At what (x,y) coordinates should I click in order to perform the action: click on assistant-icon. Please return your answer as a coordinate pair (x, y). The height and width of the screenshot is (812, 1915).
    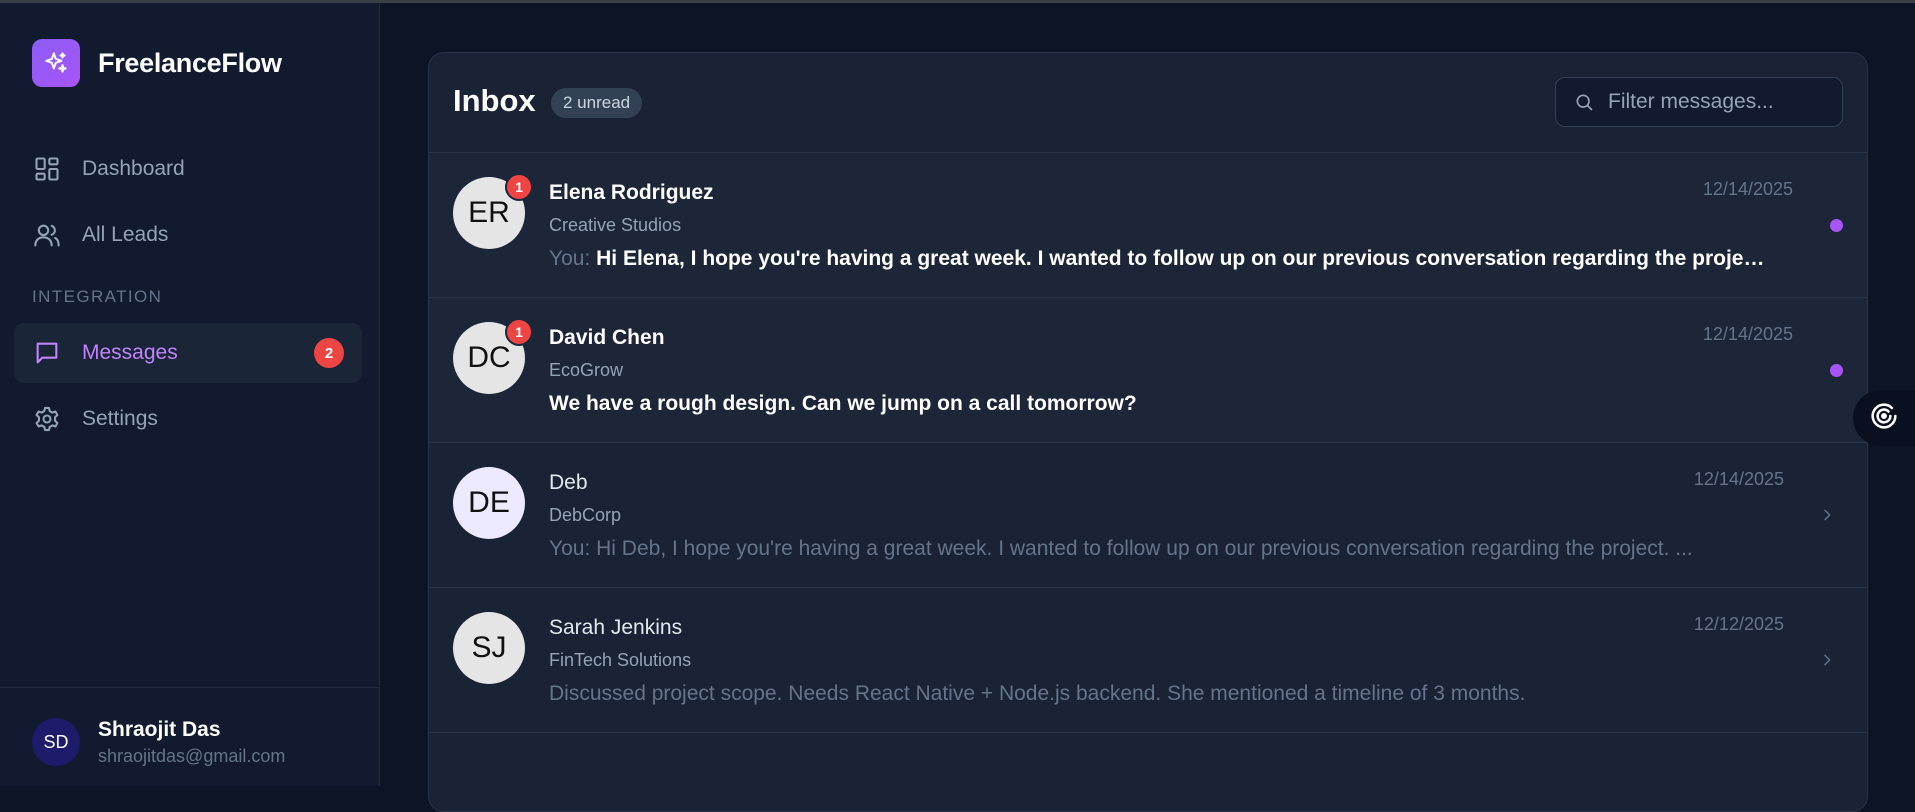
    Looking at the image, I should click on (1884, 418).